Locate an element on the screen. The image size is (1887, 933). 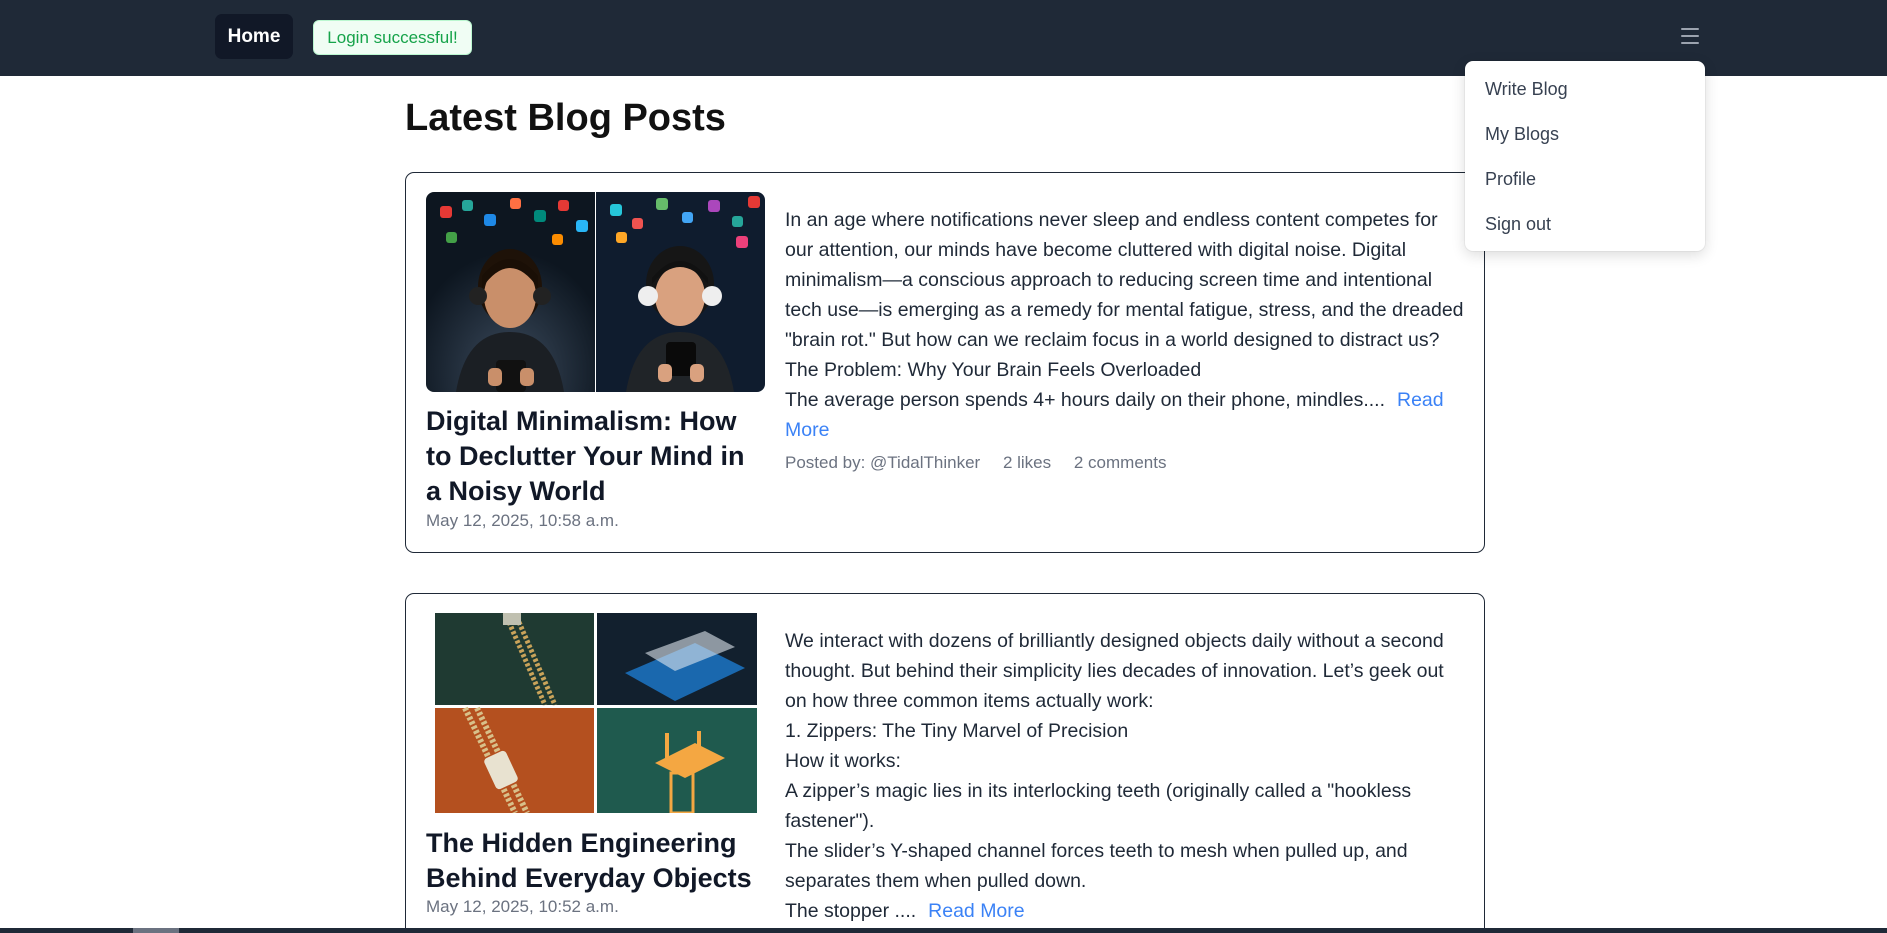
read-more-link: Read More is located at coordinates (976, 911).